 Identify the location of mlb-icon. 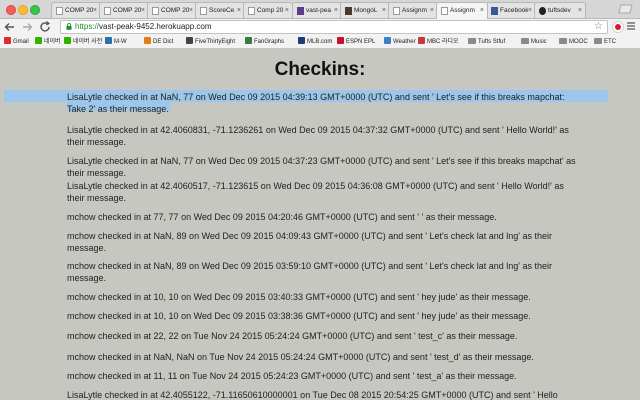
(301, 40).